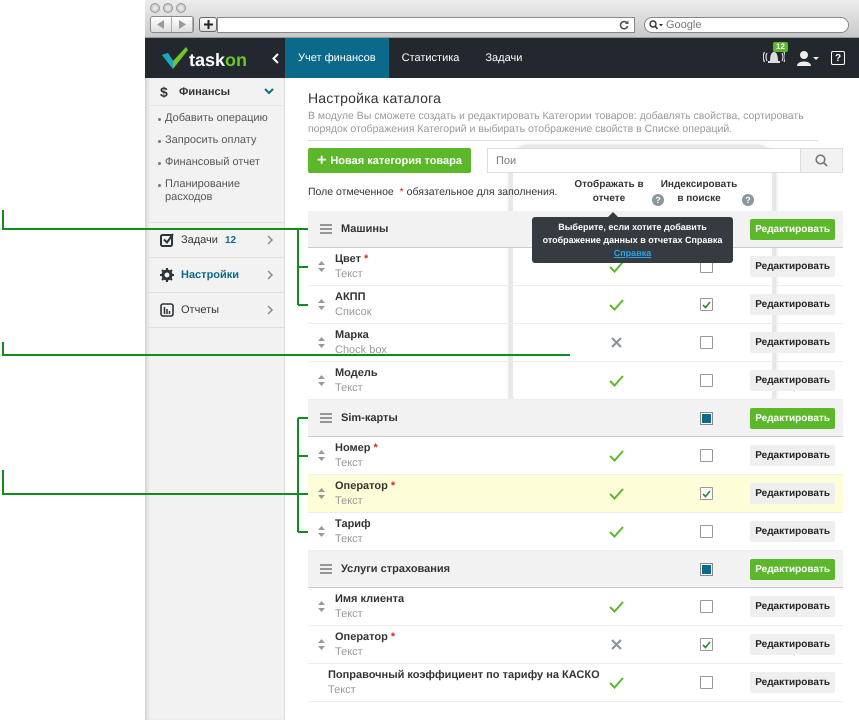 This screenshot has height=720, width=859. Describe the element at coordinates (214, 91) in the screenshot. I see `sidebar-item: $ Финансы` at that location.